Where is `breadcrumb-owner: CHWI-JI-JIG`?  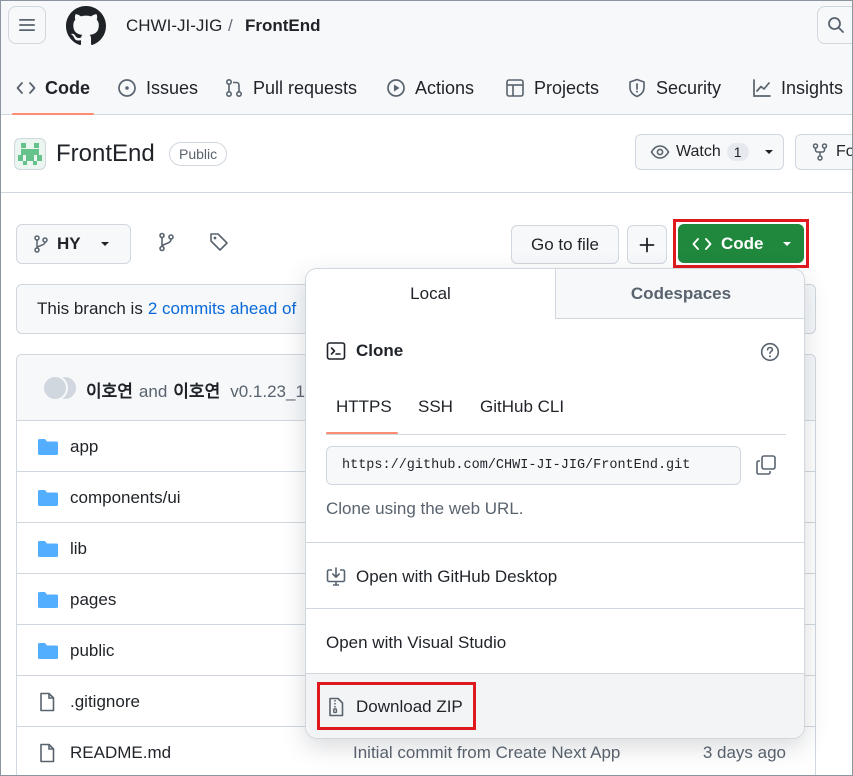
breadcrumb-owner: CHWI-JI-JIG is located at coordinates (174, 26).